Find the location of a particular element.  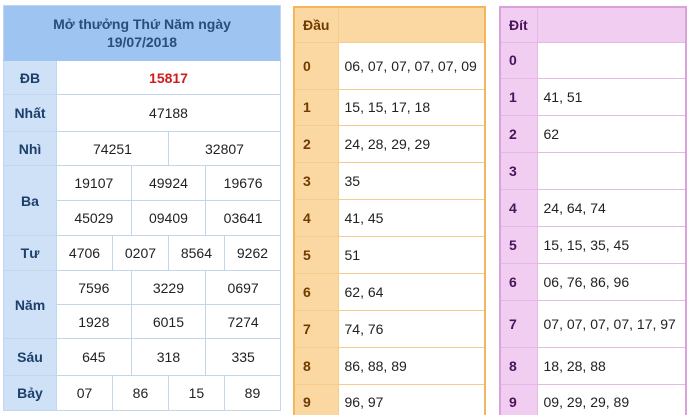

prize-value: 49924 is located at coordinates (168, 183).